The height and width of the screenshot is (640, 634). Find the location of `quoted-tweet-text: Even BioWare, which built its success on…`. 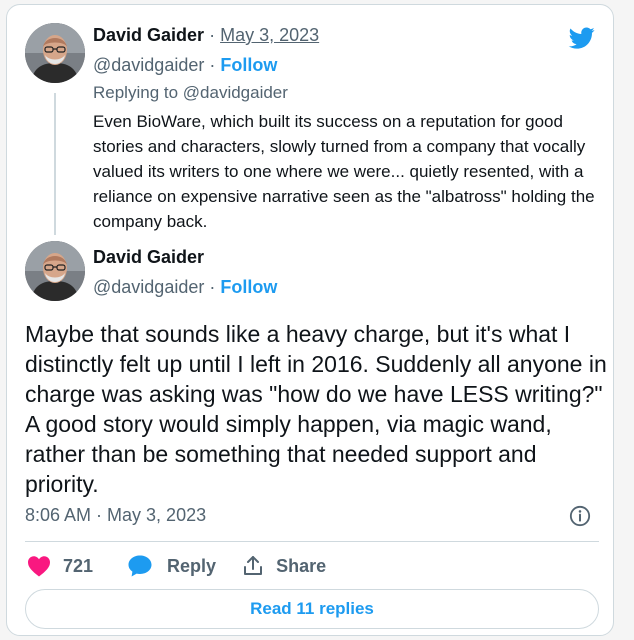

quoted-tweet-text: Even BioWare, which built its success on… is located at coordinates (344, 171).